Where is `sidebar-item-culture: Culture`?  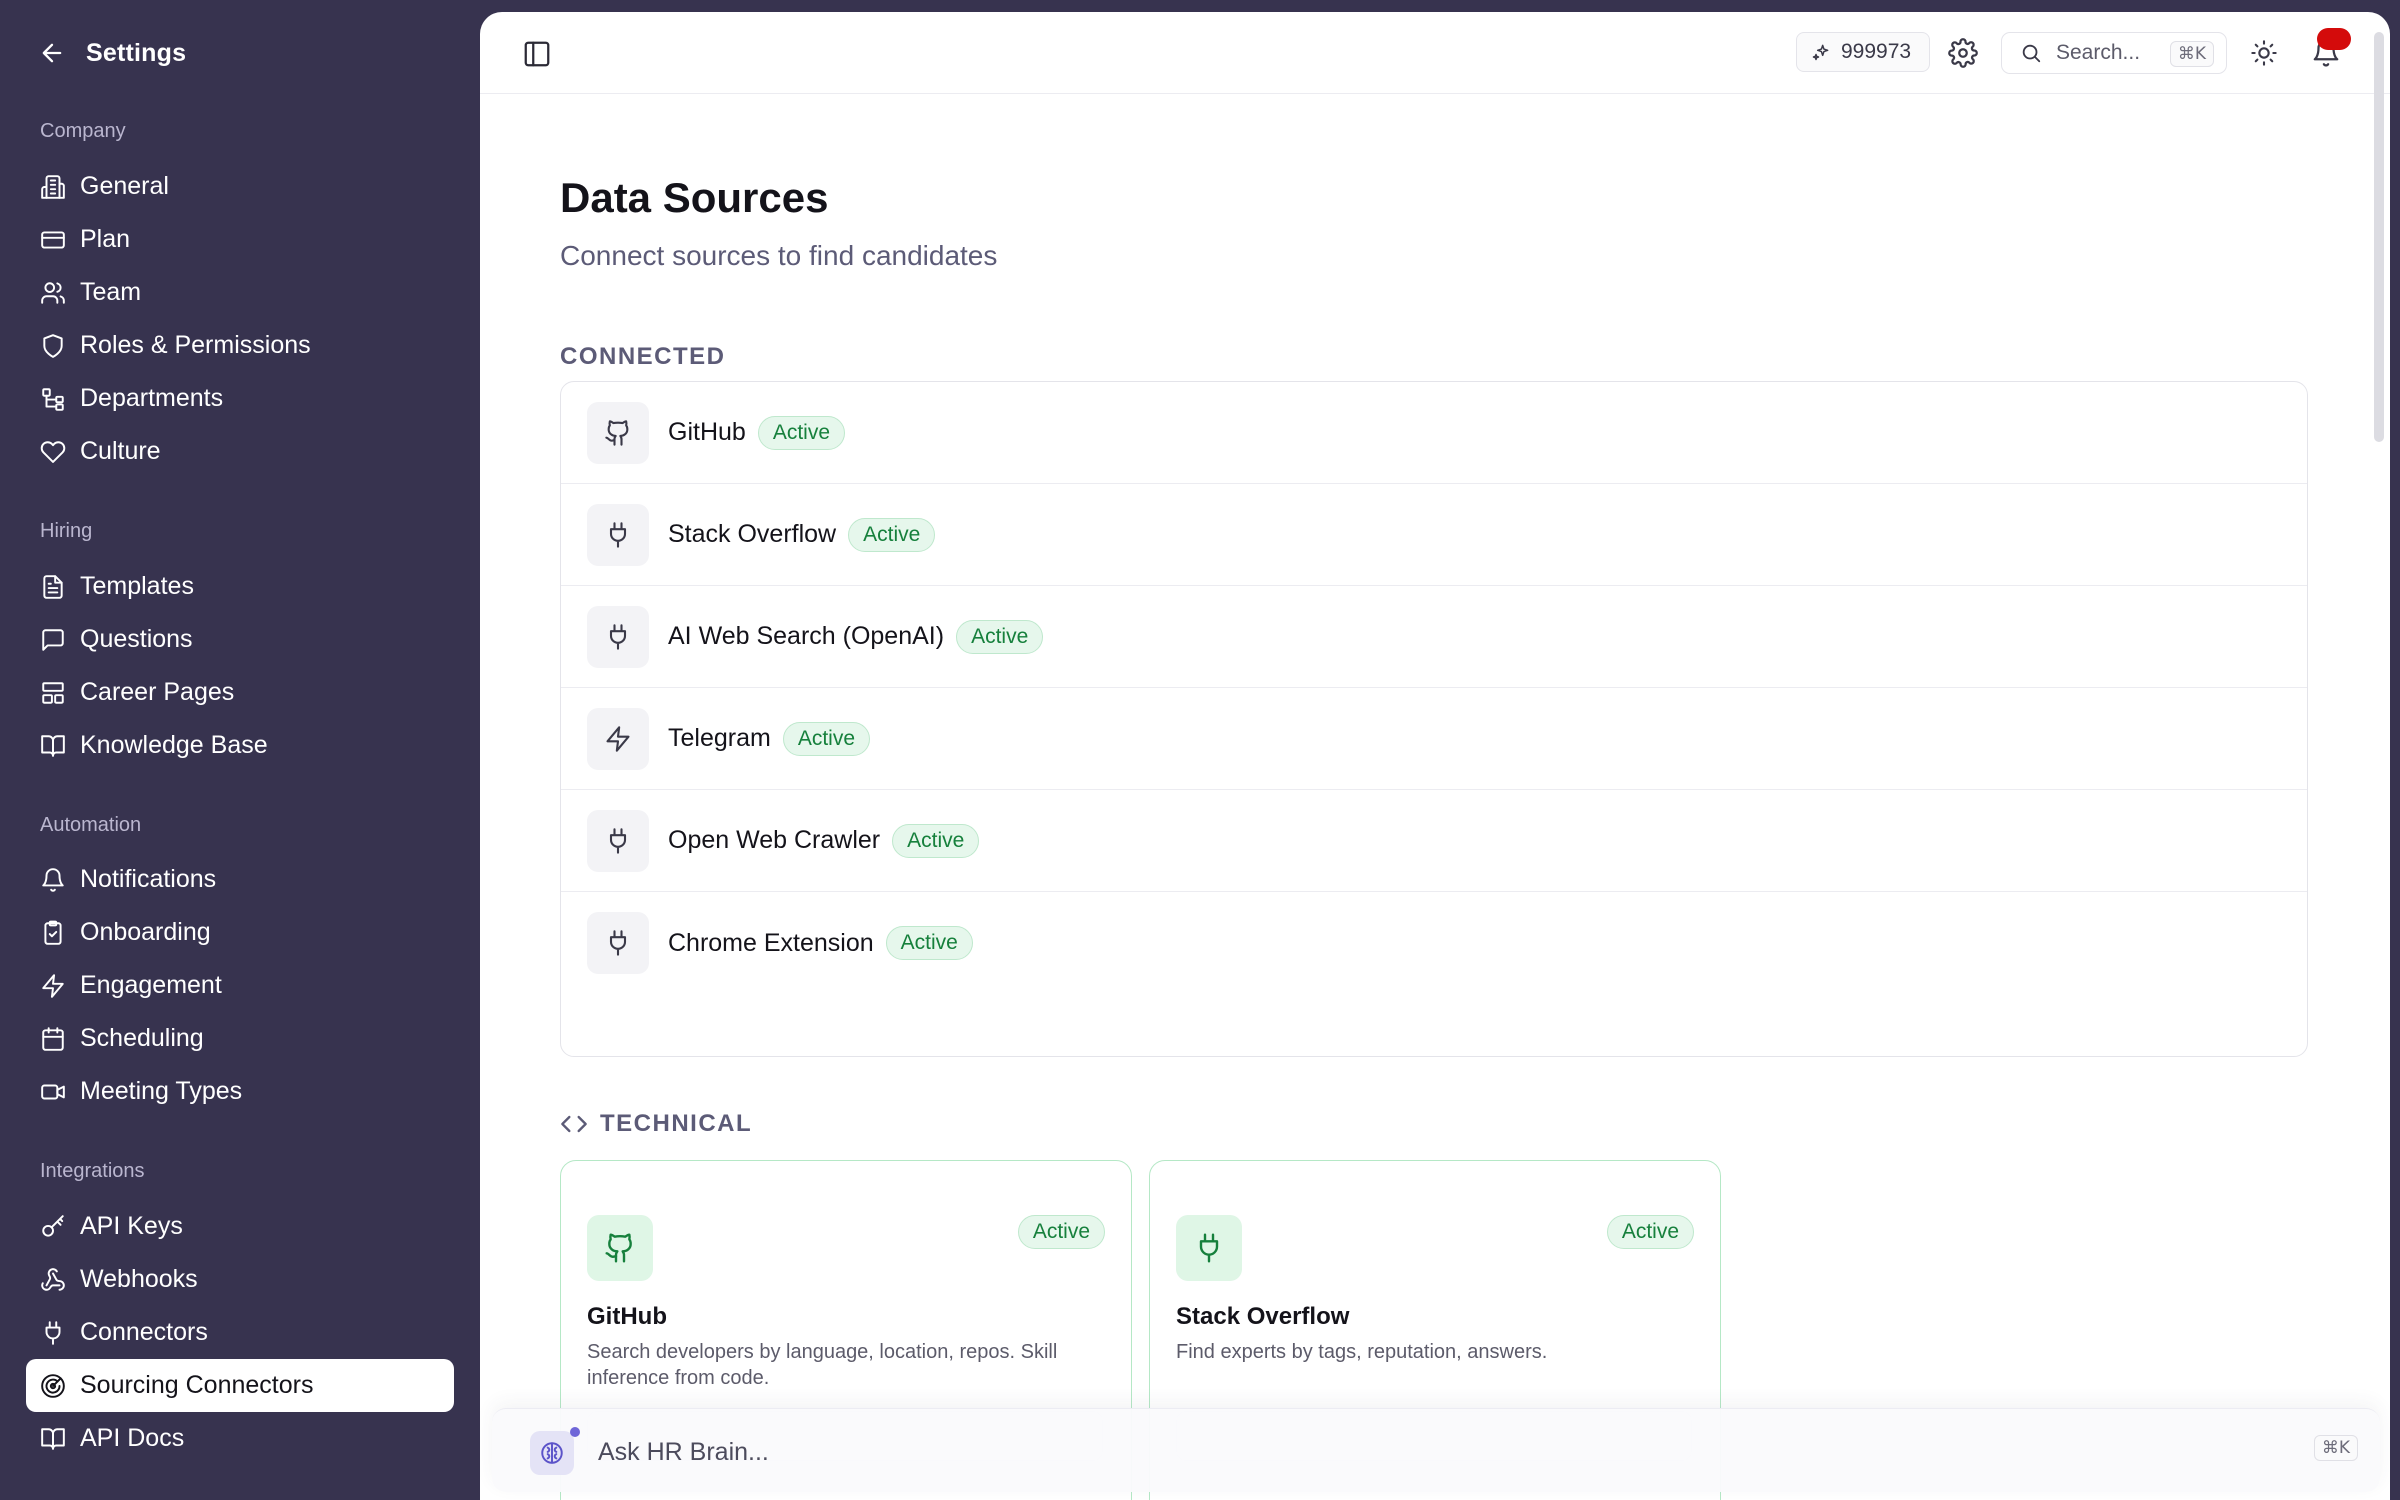 sidebar-item-culture: Culture is located at coordinates (240, 451).